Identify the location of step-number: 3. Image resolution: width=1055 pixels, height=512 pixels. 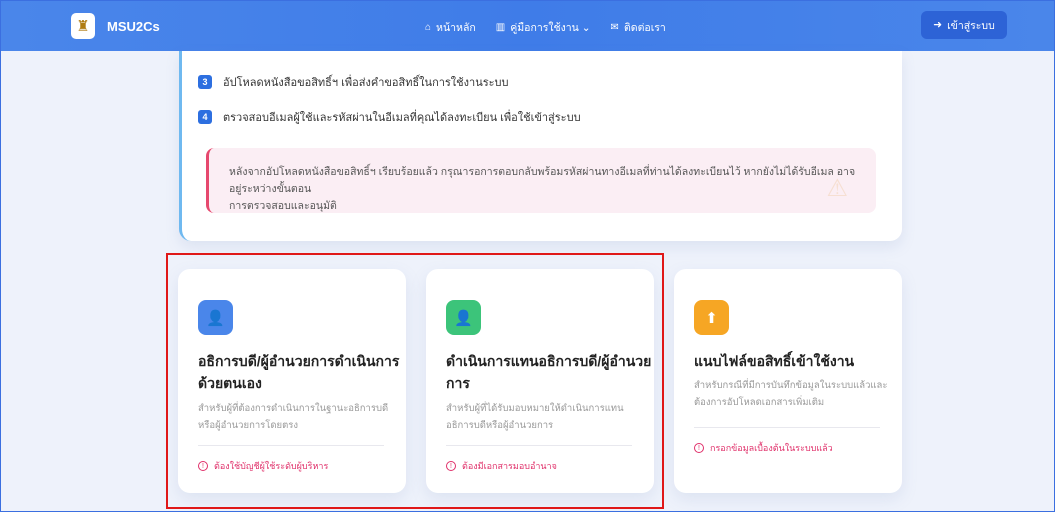
(205, 82).